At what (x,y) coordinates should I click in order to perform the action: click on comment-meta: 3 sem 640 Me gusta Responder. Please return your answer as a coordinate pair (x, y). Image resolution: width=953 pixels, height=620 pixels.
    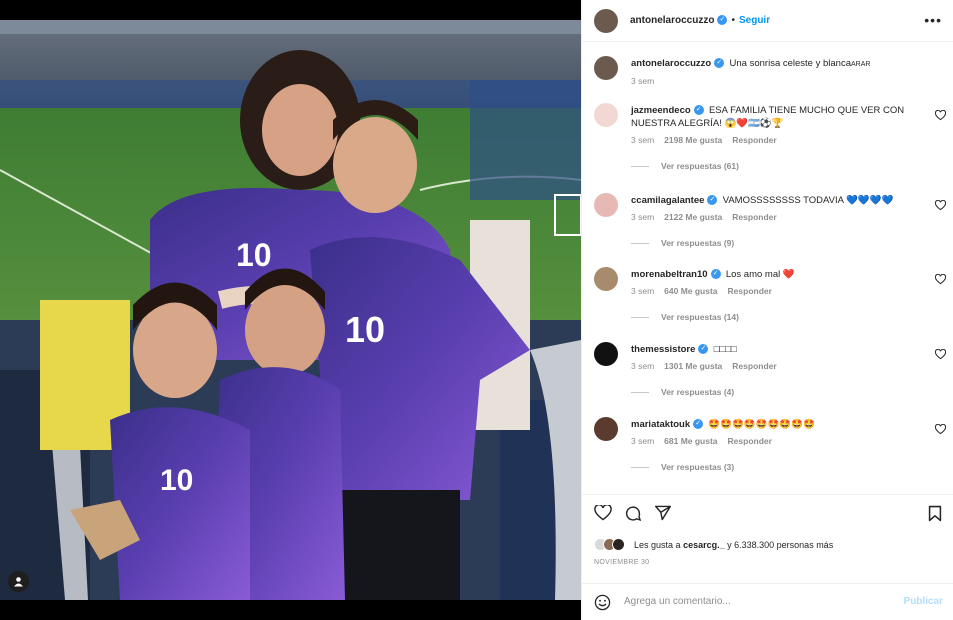
    Looking at the image, I should click on (706, 291).